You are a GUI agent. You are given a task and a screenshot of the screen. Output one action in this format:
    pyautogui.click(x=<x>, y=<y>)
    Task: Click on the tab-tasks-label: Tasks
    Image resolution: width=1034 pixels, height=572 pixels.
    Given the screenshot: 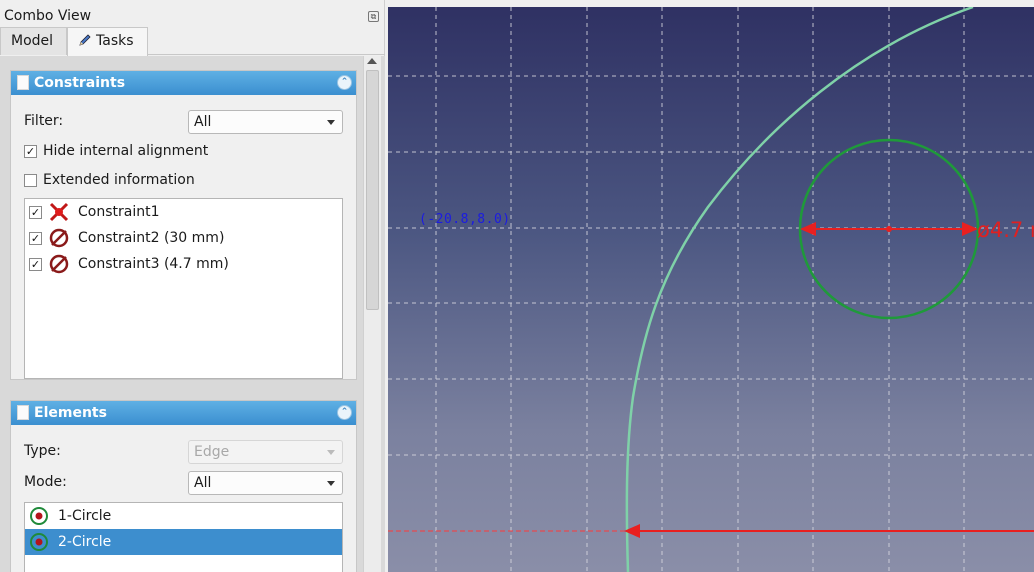 What is the action you would take?
    pyautogui.click(x=115, y=41)
    